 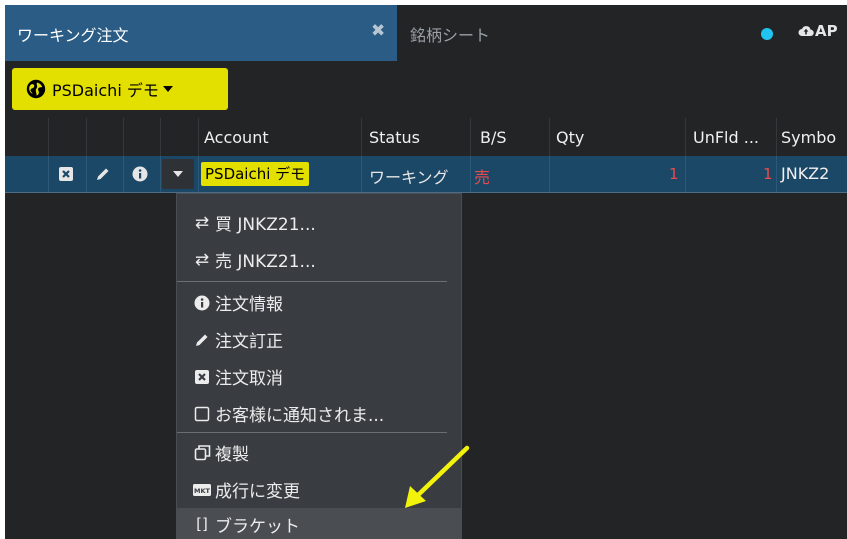 What do you see at coordinates (73, 35) in the screenshot?
I see `tab-working-orders-label: ワーキング注文` at bounding box center [73, 35].